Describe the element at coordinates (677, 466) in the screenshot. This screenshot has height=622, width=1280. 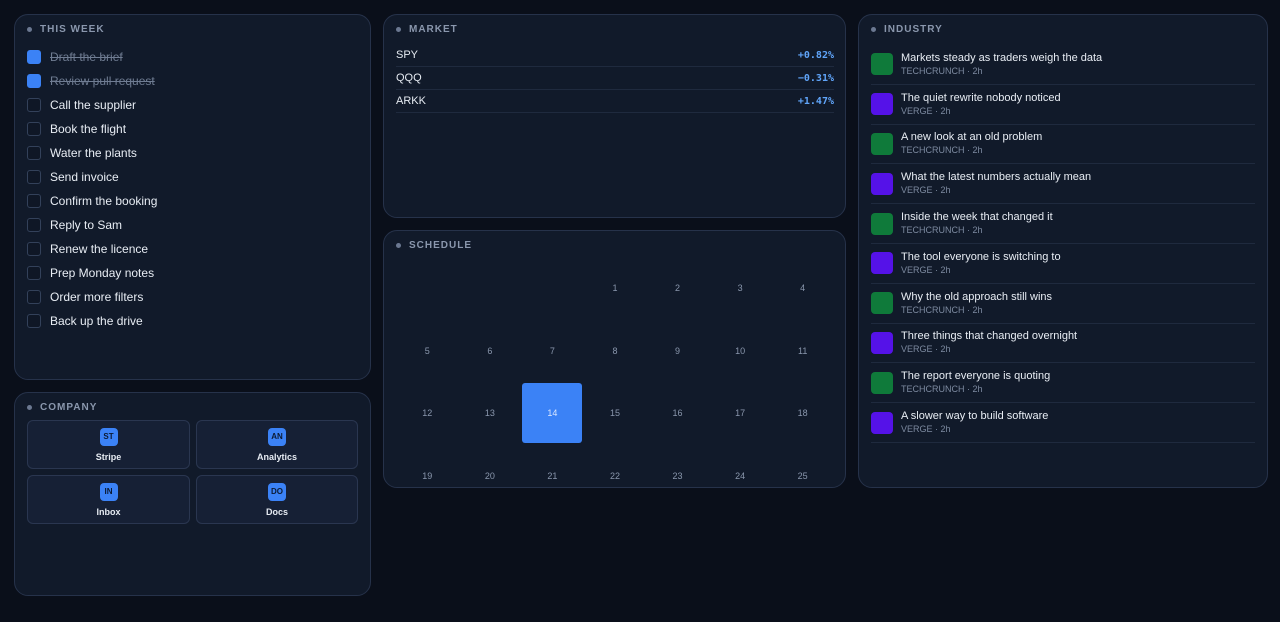
I see `calendar-day: 23` at that location.